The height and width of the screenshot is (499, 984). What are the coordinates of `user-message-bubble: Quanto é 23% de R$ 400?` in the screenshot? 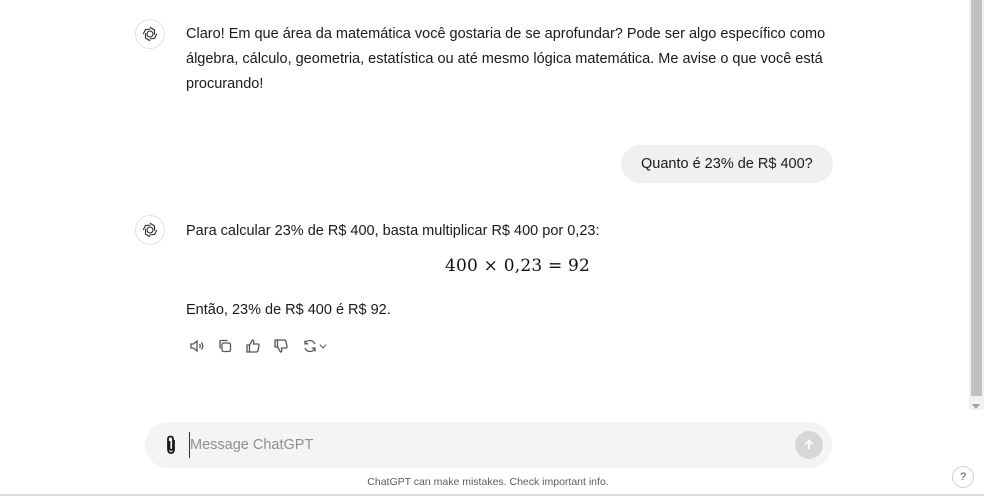 It's located at (727, 164).